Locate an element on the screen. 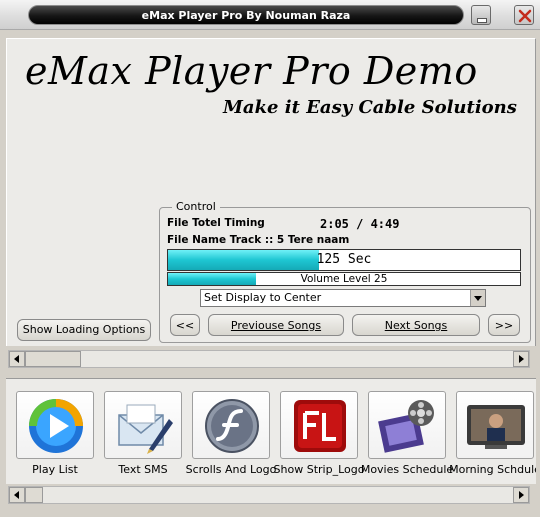 This screenshot has width=540, height=517. previous-songs-label: Previouse Songs is located at coordinates (276, 325).